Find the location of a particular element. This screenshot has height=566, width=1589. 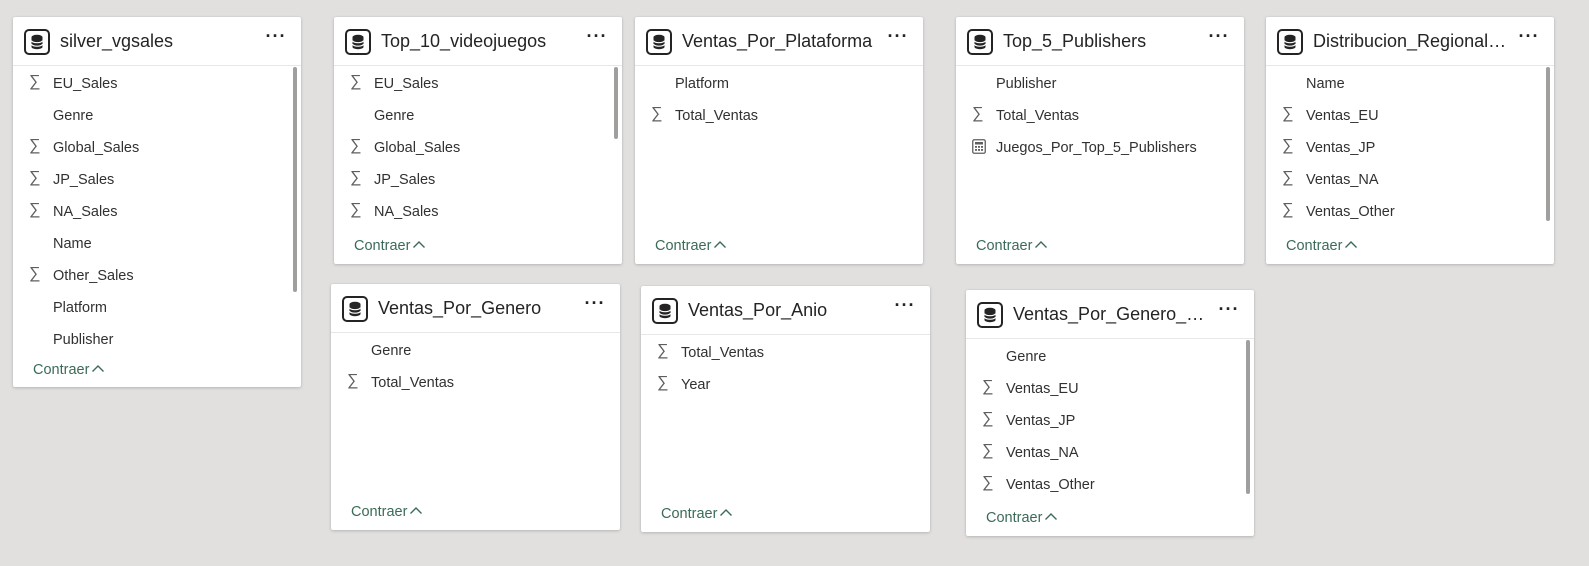

table-card-header: Ventas_Por_Genero ··· is located at coordinates (475, 308).